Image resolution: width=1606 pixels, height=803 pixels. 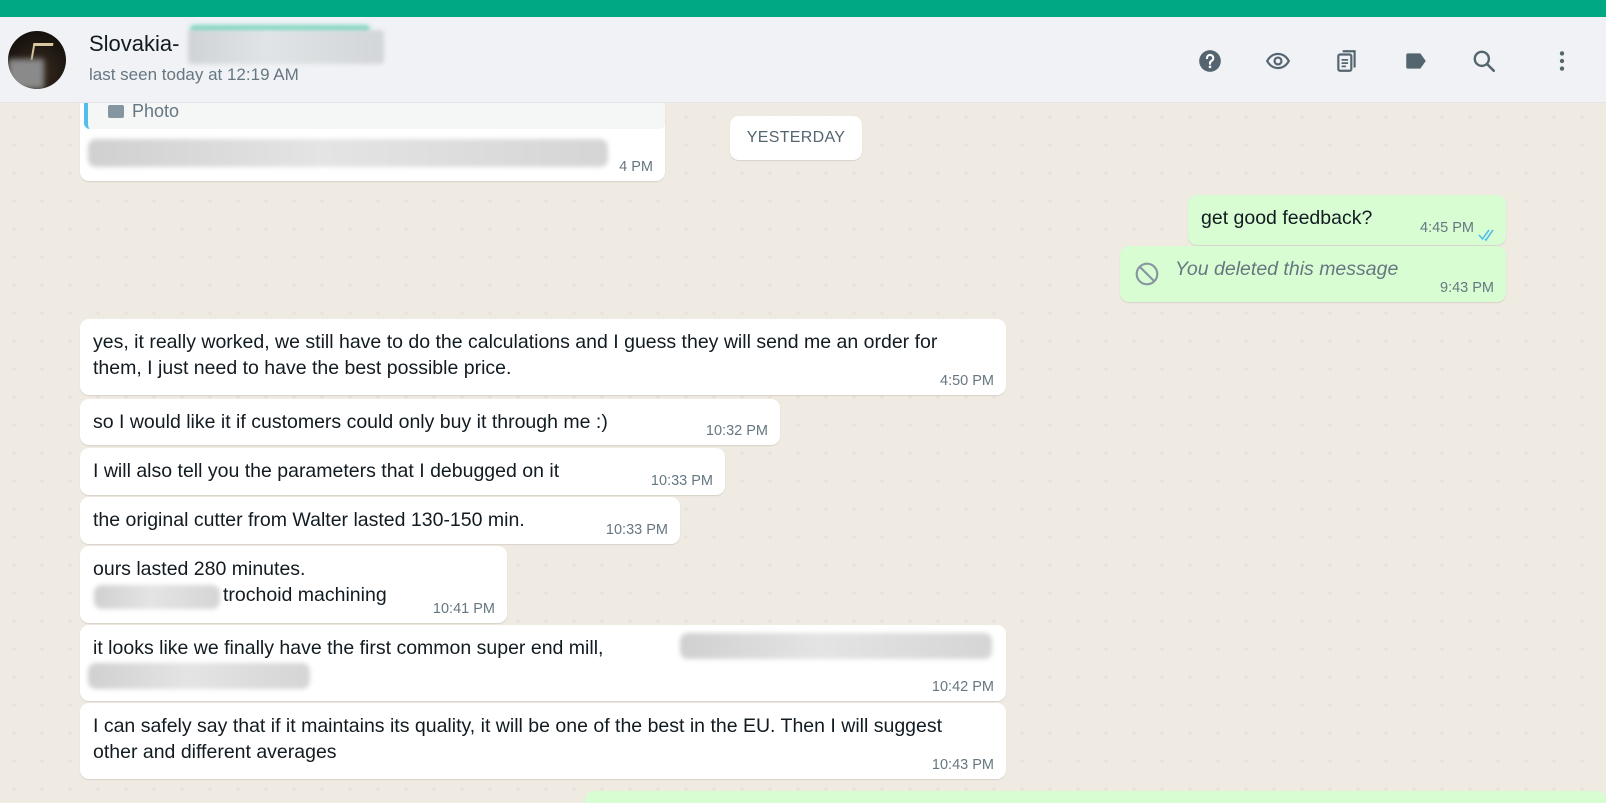 What do you see at coordinates (1488, 232) in the screenshot?
I see `double-check-read-icon` at bounding box center [1488, 232].